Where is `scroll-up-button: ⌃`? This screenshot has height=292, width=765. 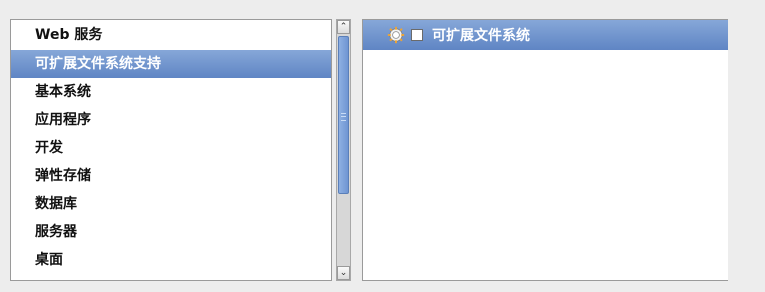 scroll-up-button: ⌃ is located at coordinates (343, 27).